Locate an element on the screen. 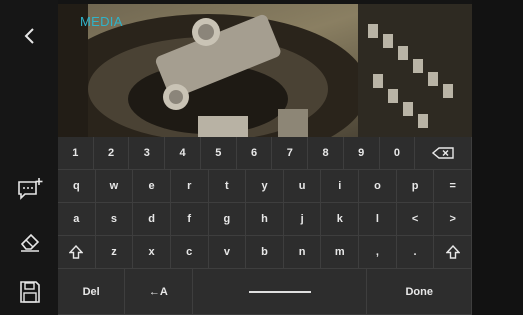  shift-key-right is located at coordinates (453, 252).